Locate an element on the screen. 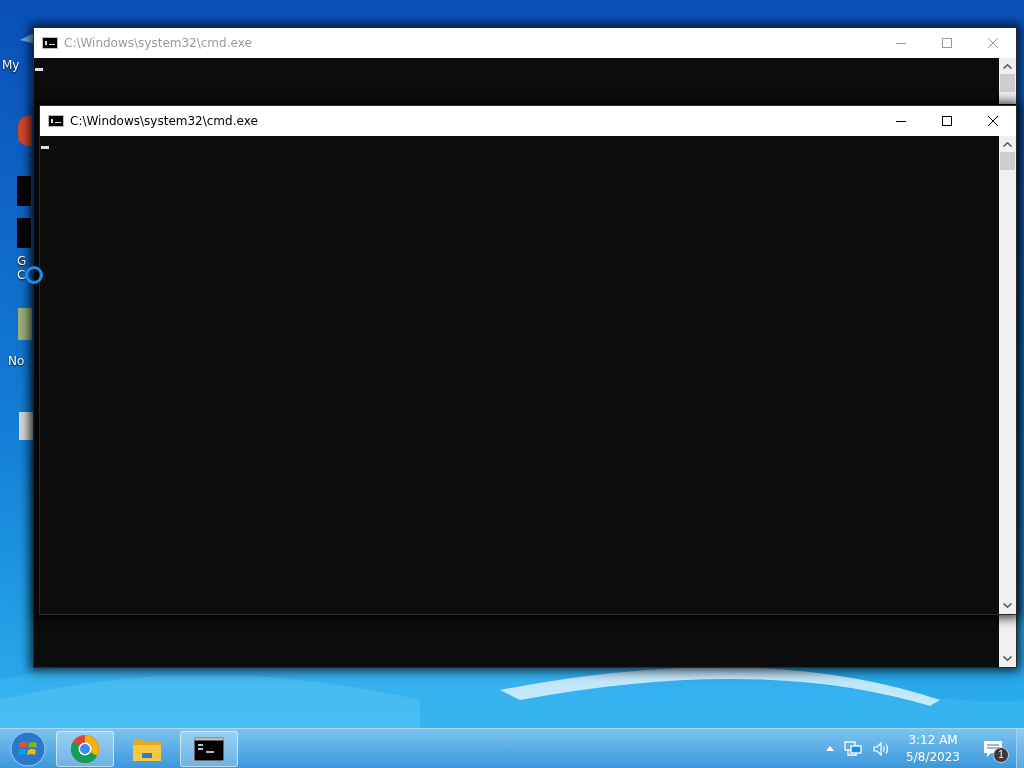  shortcut-label: C is located at coordinates (22, 275).